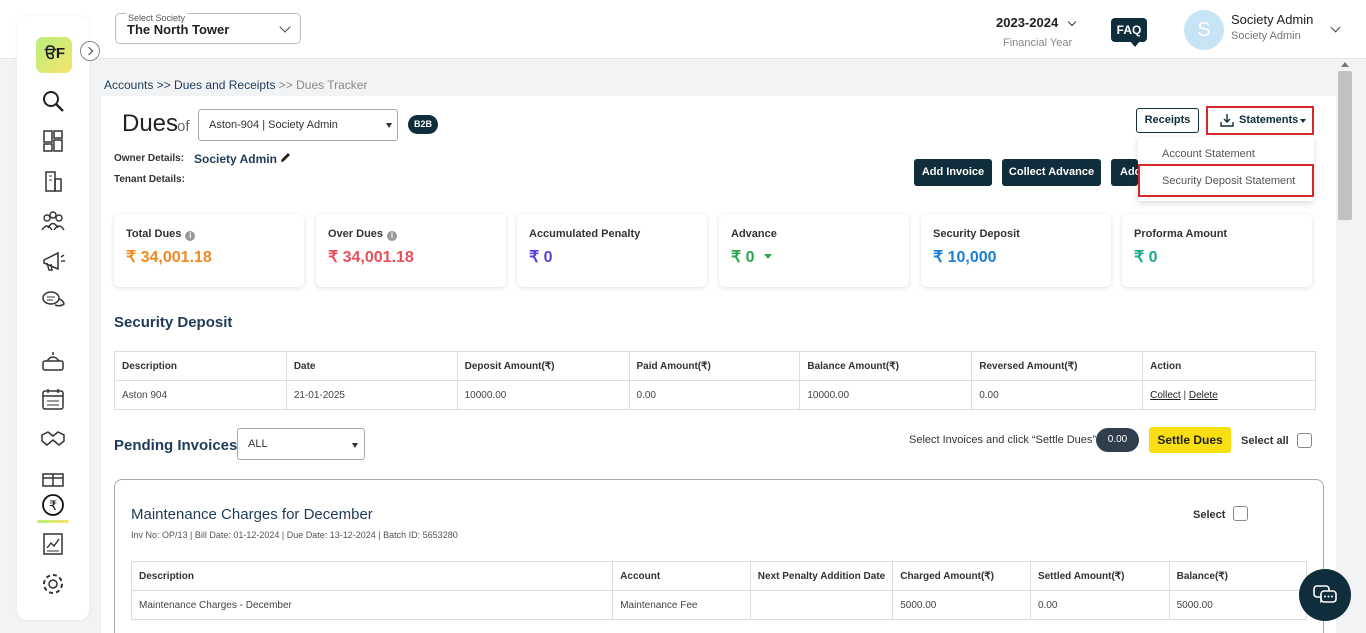  What do you see at coordinates (1237, 576) in the screenshot?
I see `table-header: Balance(₹)` at bounding box center [1237, 576].